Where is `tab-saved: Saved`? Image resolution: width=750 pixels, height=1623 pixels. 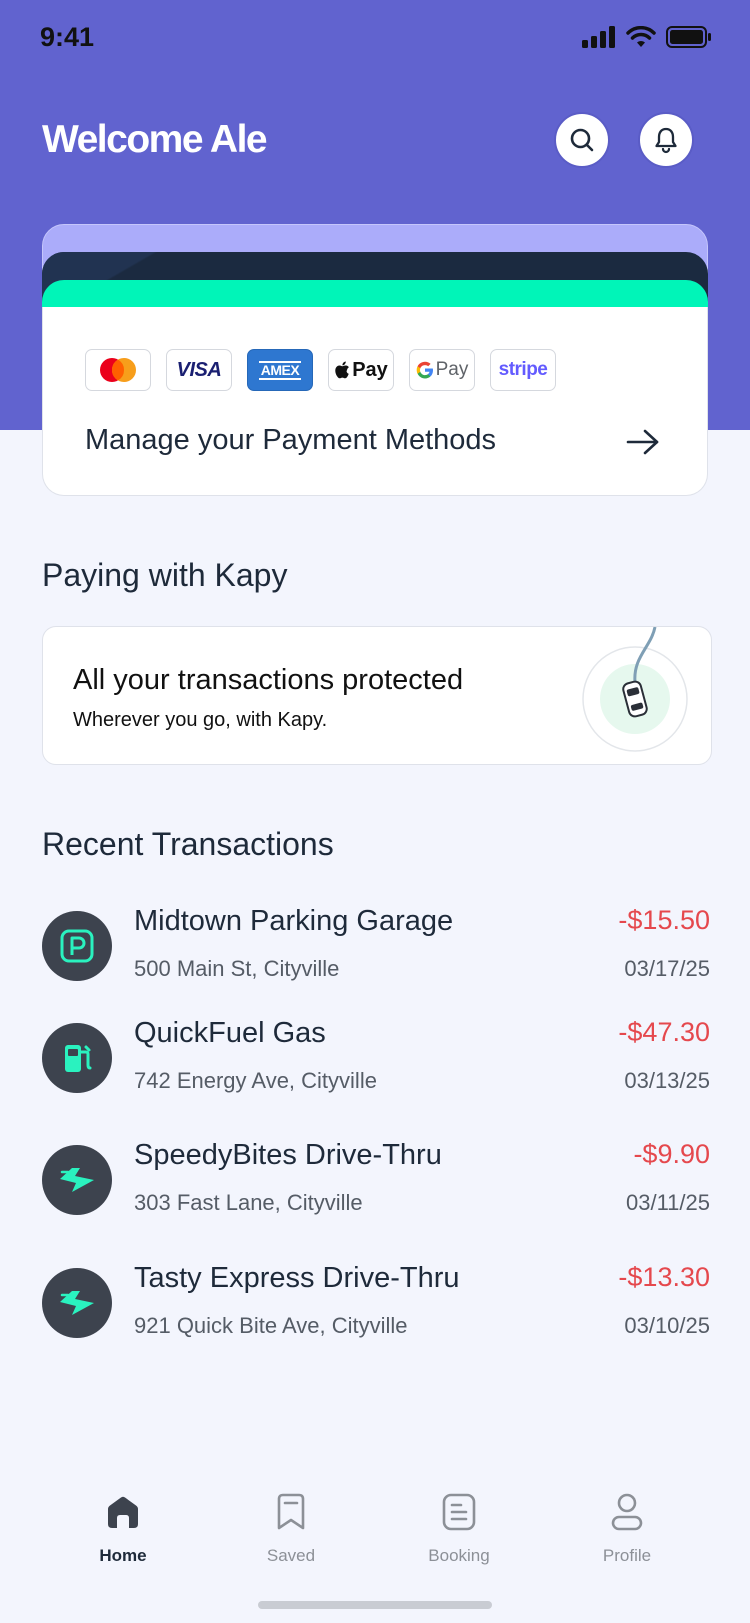 tab-saved: Saved is located at coordinates (291, 1528).